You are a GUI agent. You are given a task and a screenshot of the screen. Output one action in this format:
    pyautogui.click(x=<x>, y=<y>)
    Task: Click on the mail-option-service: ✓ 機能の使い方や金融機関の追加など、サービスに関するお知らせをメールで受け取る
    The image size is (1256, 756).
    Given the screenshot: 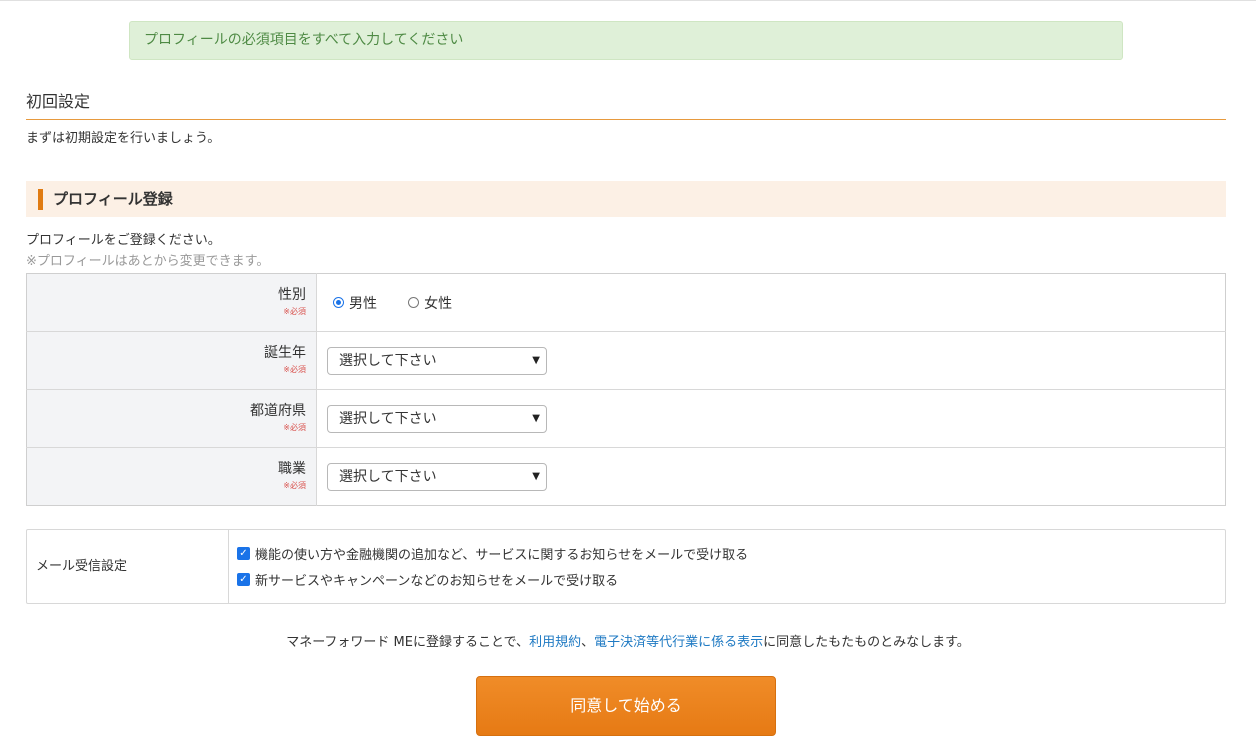 What is the action you would take?
    pyautogui.click(x=492, y=553)
    